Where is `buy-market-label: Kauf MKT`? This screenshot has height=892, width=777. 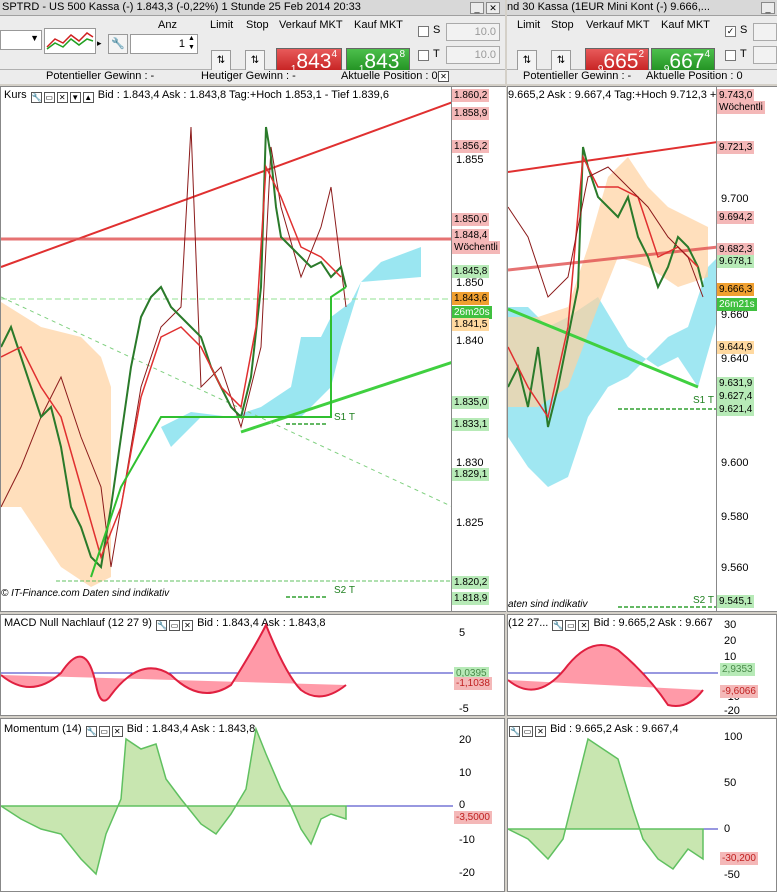
buy-market-label: Kauf MKT is located at coordinates (685, 25).